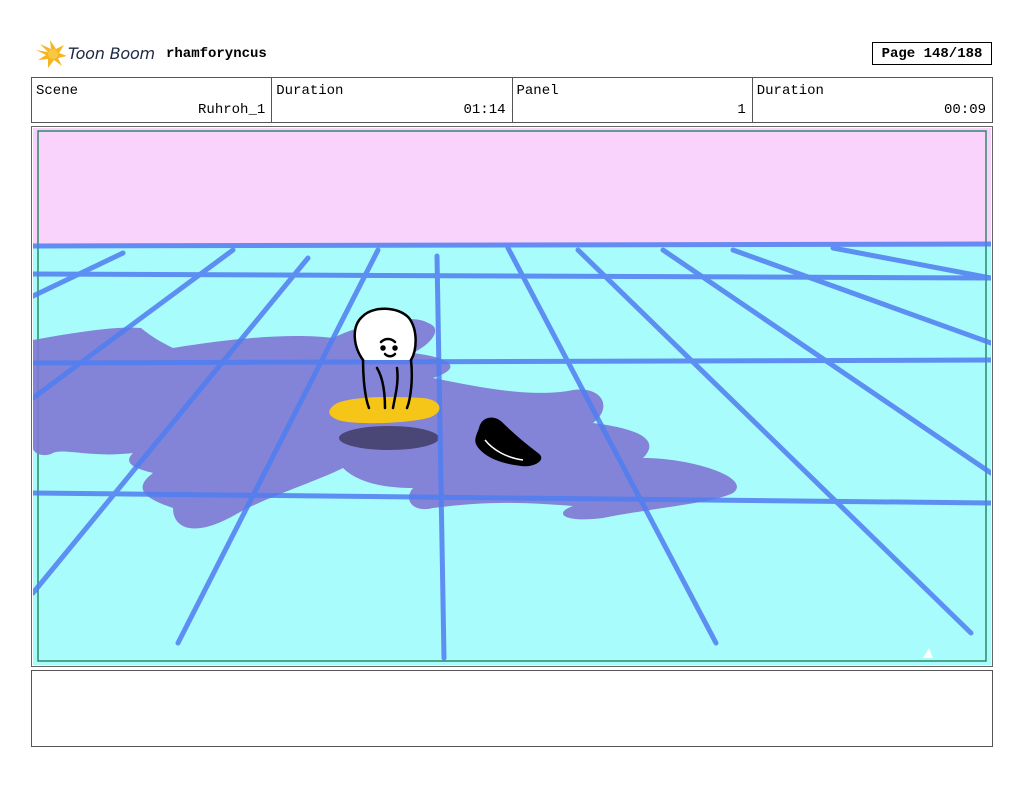 This screenshot has height=793, width=1024. Describe the element at coordinates (152, 100) in the screenshot. I see `scene-cell: Scene Ruhroh_1` at that location.